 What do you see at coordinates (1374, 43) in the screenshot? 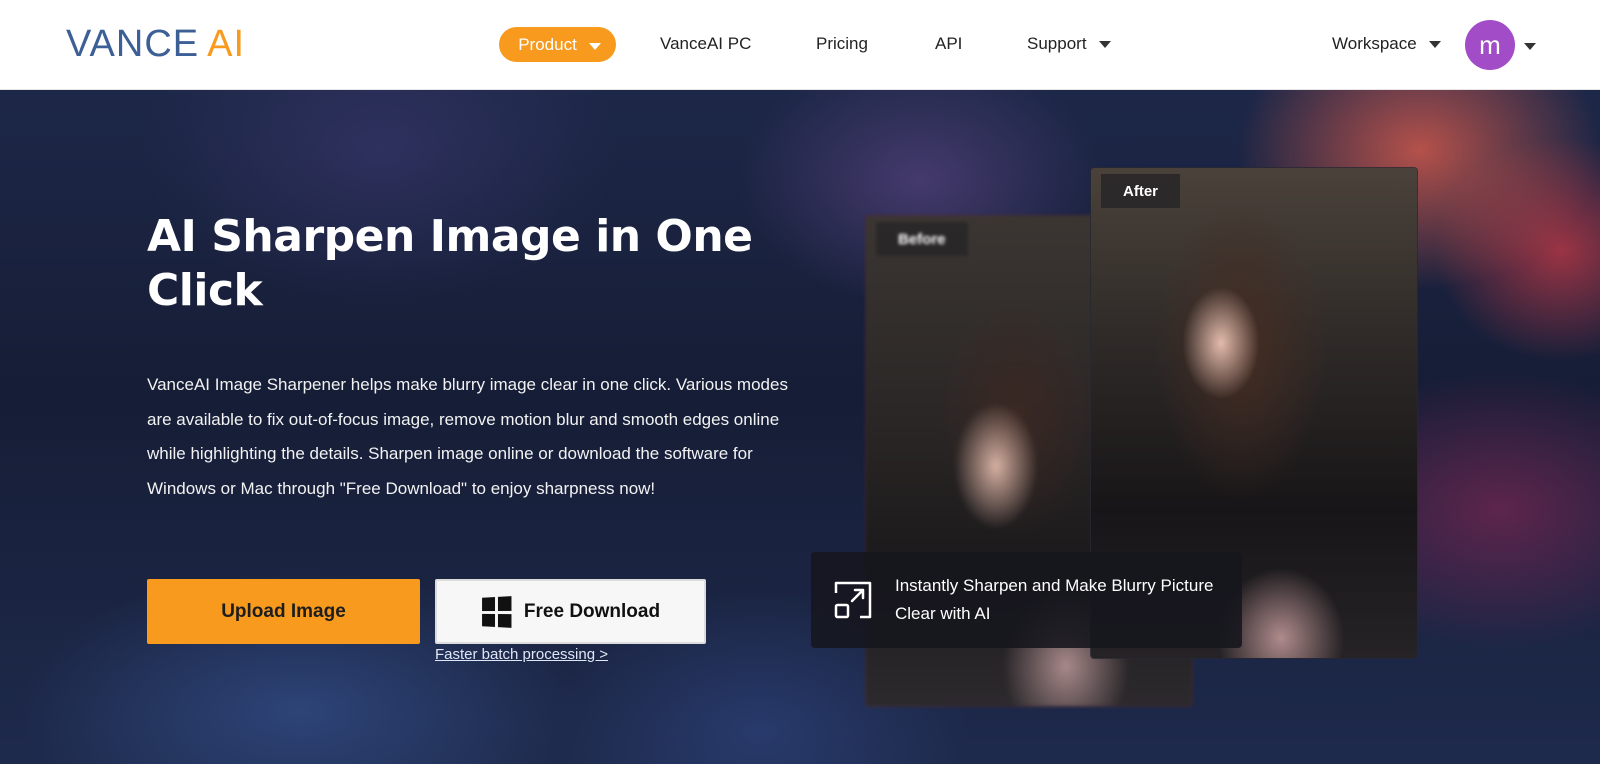
I see `nav-workspace-label: Workspace` at bounding box center [1374, 43].